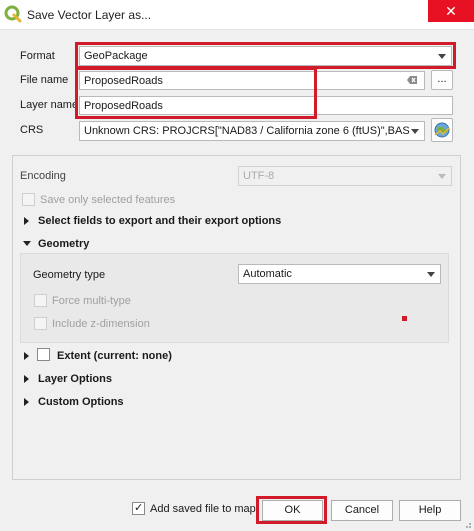 This screenshot has width=474, height=531. Describe the element at coordinates (43, 176) in the screenshot. I see `encoding-label: Encoding` at that location.